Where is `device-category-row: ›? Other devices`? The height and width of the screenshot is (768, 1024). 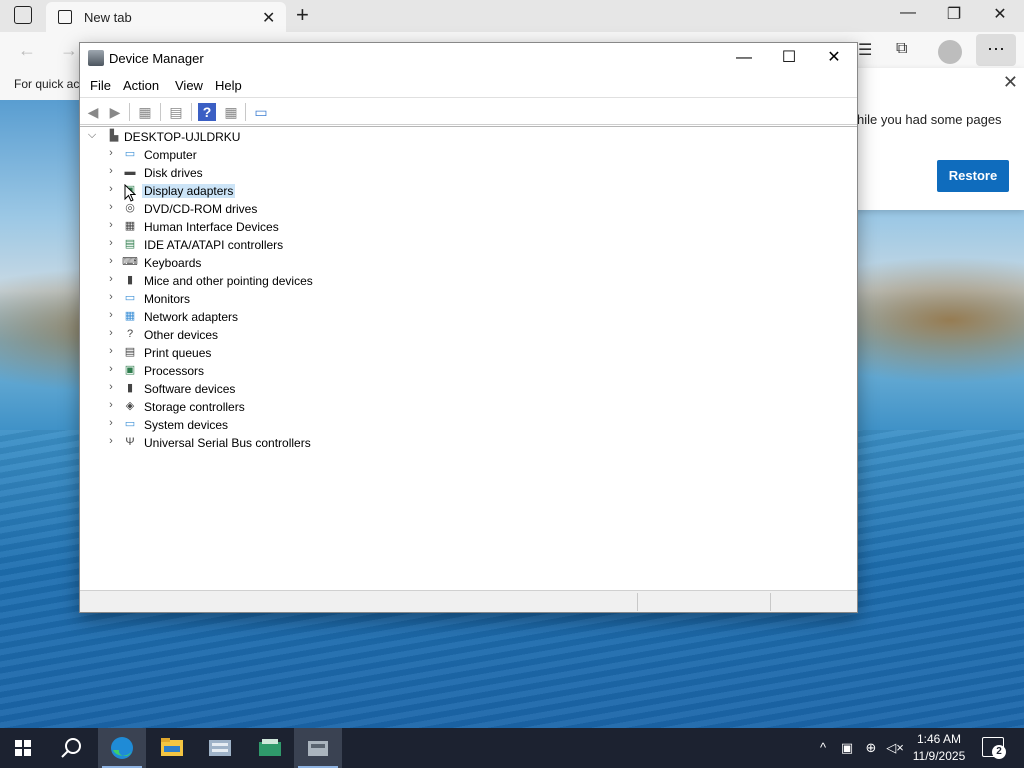 device-category-row: ›? Other devices is located at coordinates (280, 335).